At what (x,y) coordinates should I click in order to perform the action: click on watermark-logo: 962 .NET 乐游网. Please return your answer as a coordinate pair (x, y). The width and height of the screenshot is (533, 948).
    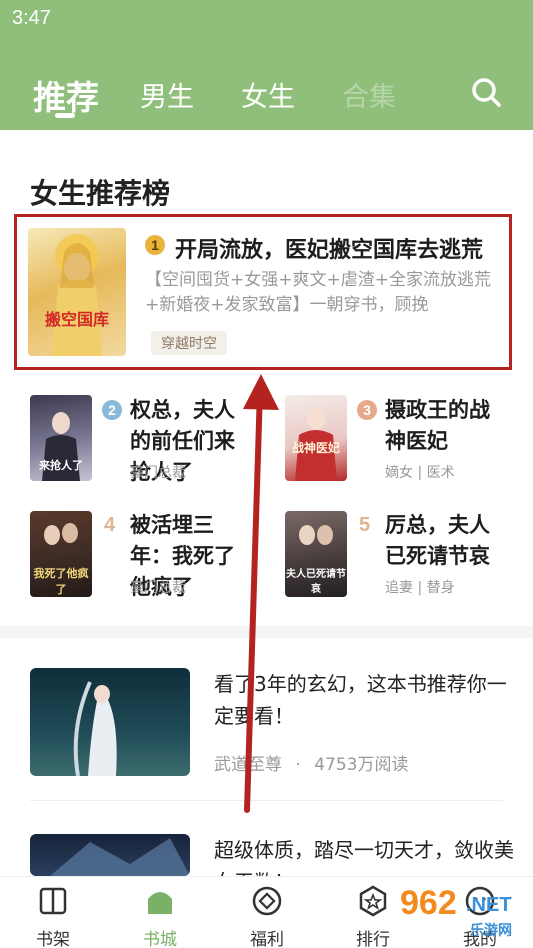
    Looking at the image, I should click on (463, 914).